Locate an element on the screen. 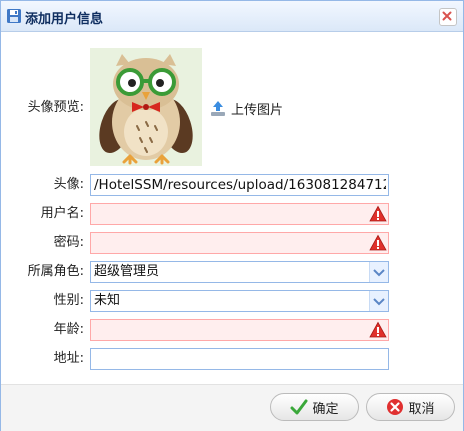 This screenshot has height=431, width=464. age-input is located at coordinates (239, 330).